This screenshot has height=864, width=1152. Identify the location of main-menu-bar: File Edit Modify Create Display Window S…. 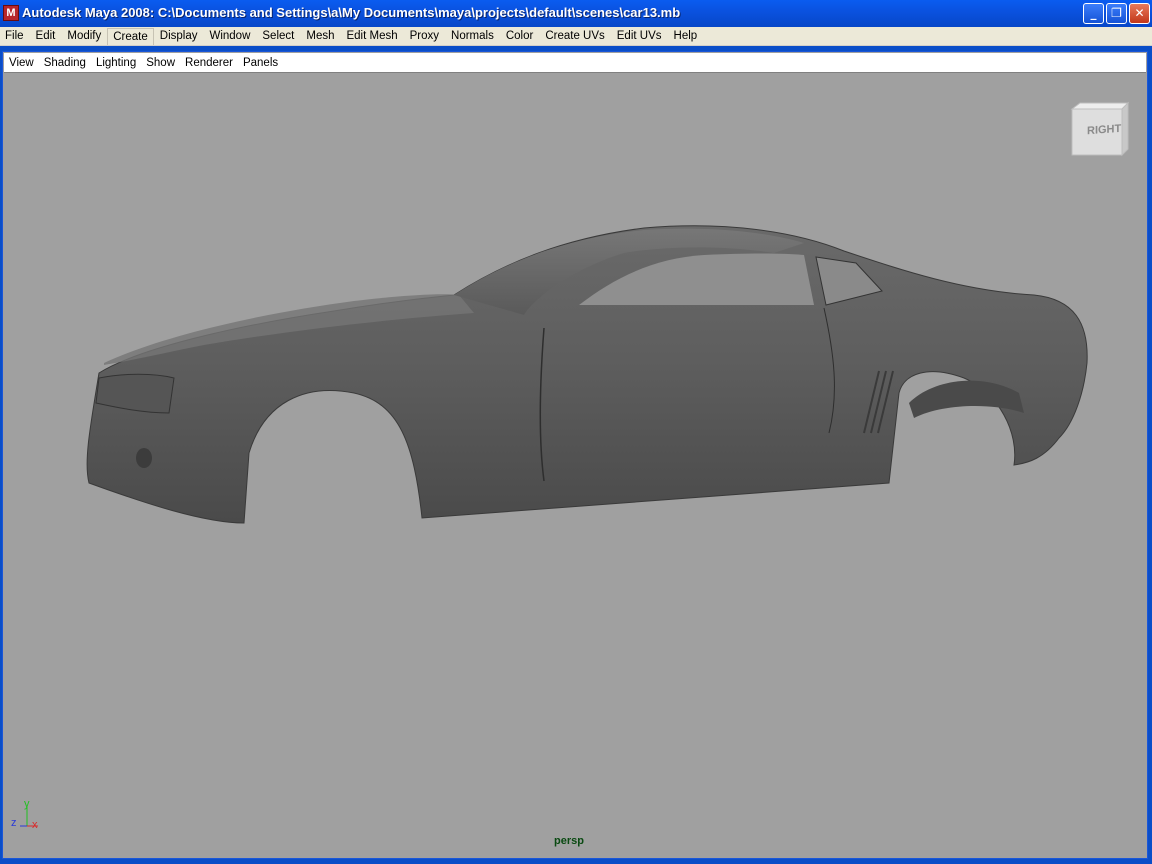
(576, 36).